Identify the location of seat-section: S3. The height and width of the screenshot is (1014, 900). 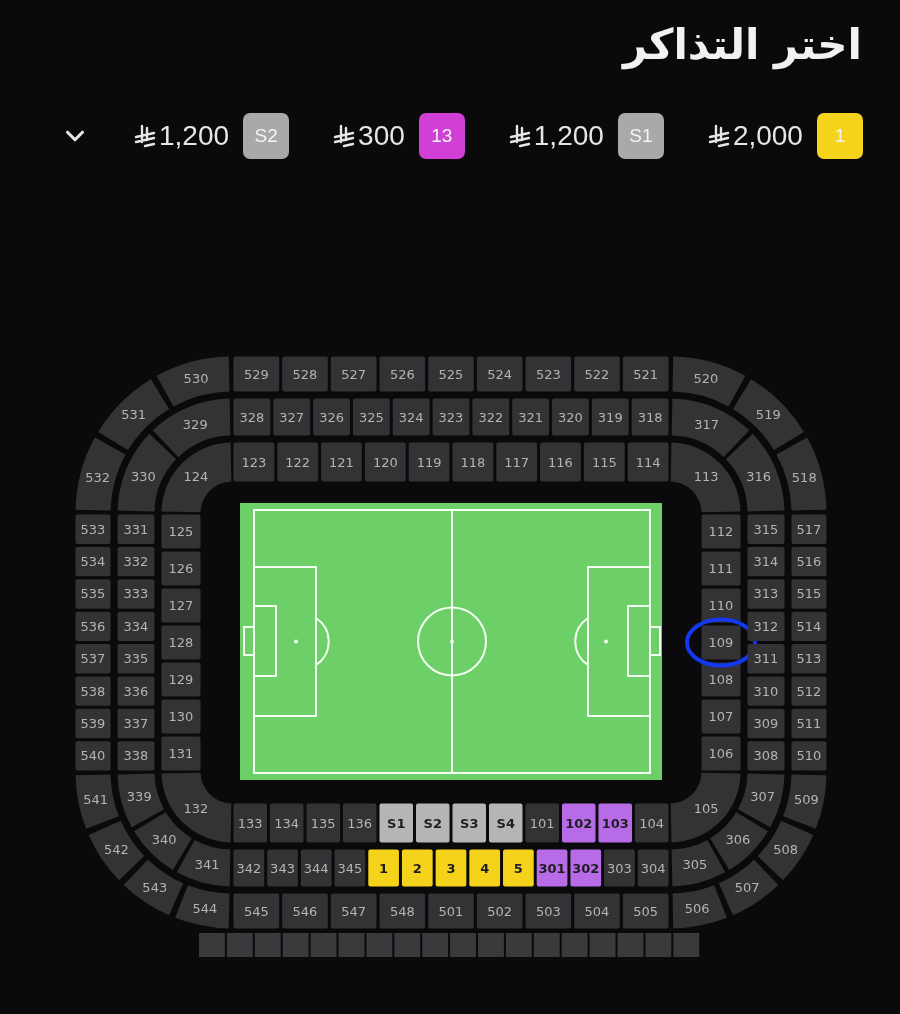
(469, 823).